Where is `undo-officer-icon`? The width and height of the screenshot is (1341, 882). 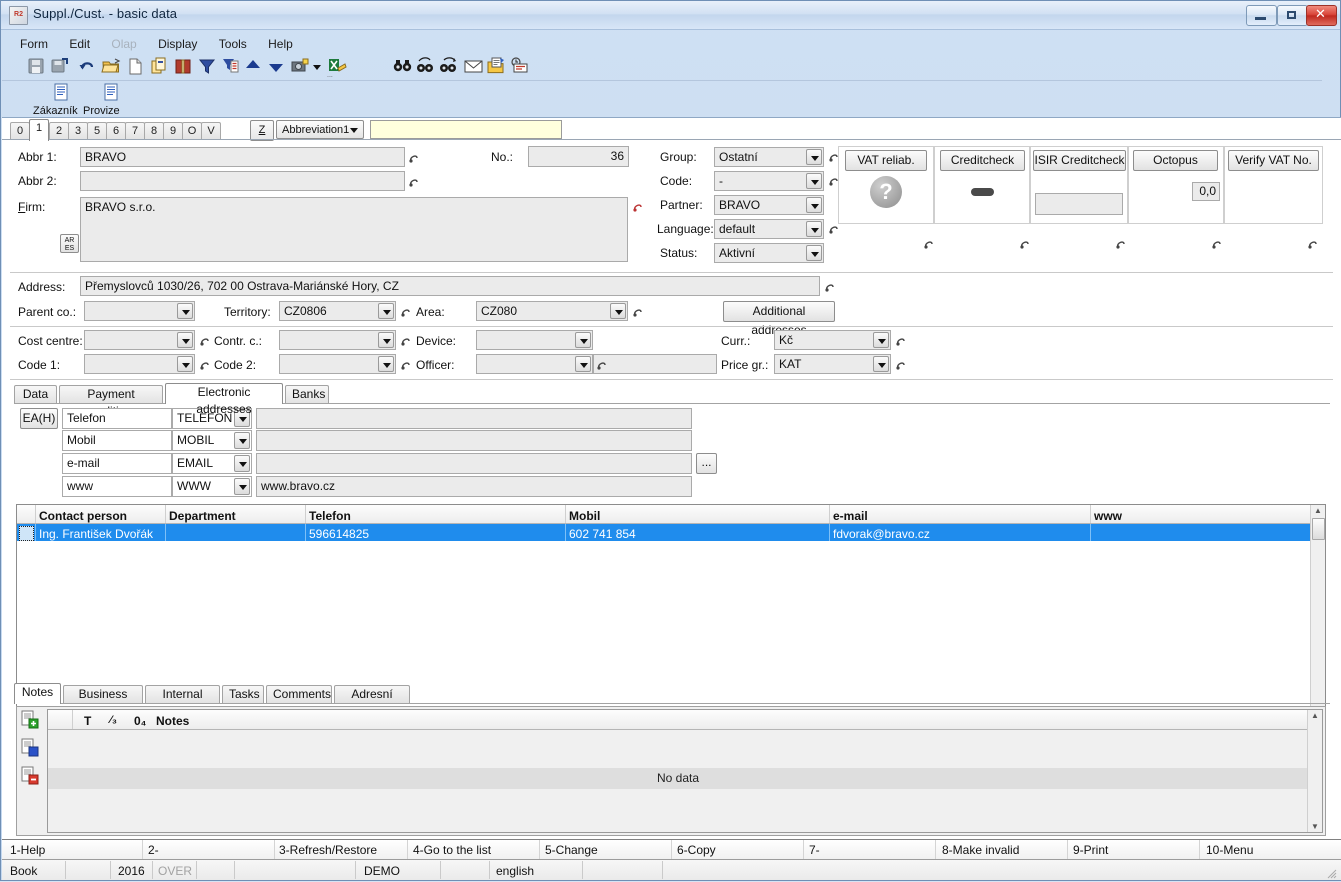
undo-officer-icon is located at coordinates (602, 365).